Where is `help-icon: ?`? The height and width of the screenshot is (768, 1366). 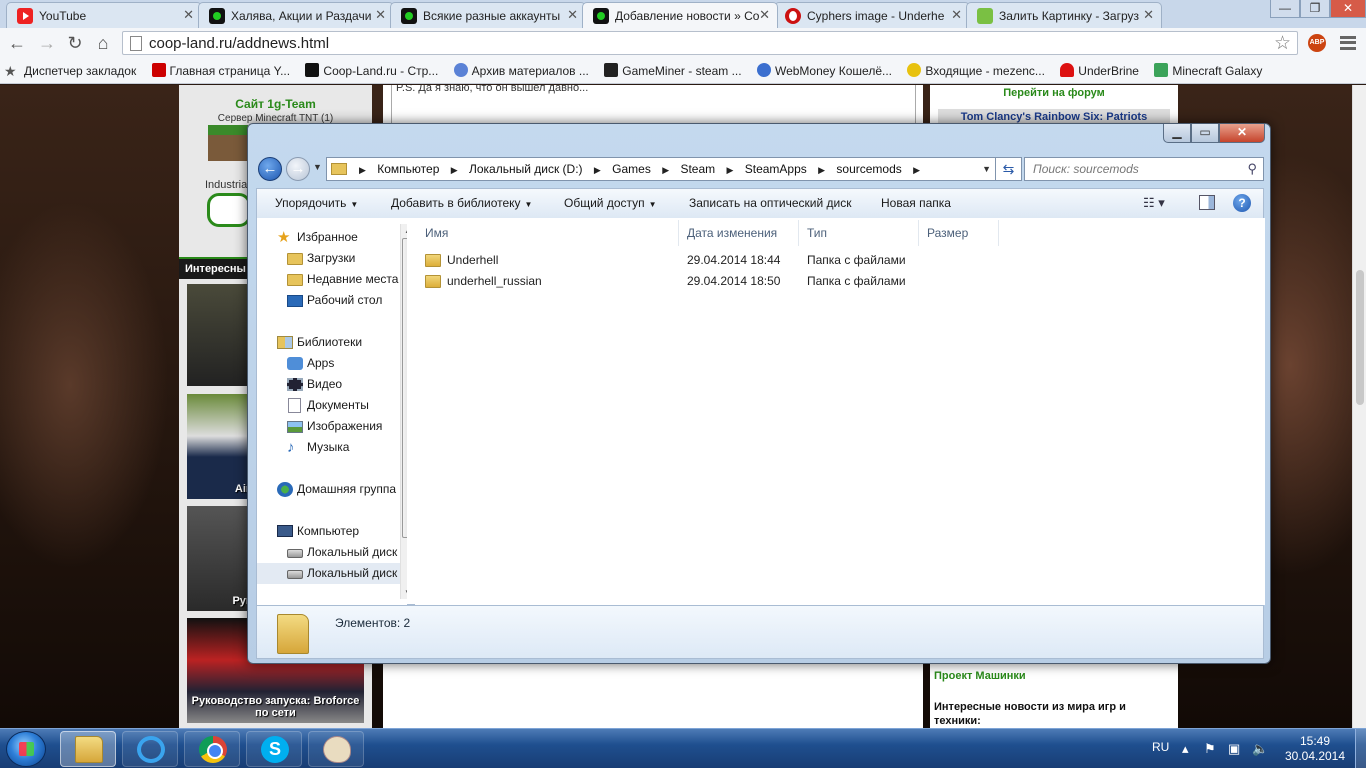 help-icon: ? is located at coordinates (1242, 203).